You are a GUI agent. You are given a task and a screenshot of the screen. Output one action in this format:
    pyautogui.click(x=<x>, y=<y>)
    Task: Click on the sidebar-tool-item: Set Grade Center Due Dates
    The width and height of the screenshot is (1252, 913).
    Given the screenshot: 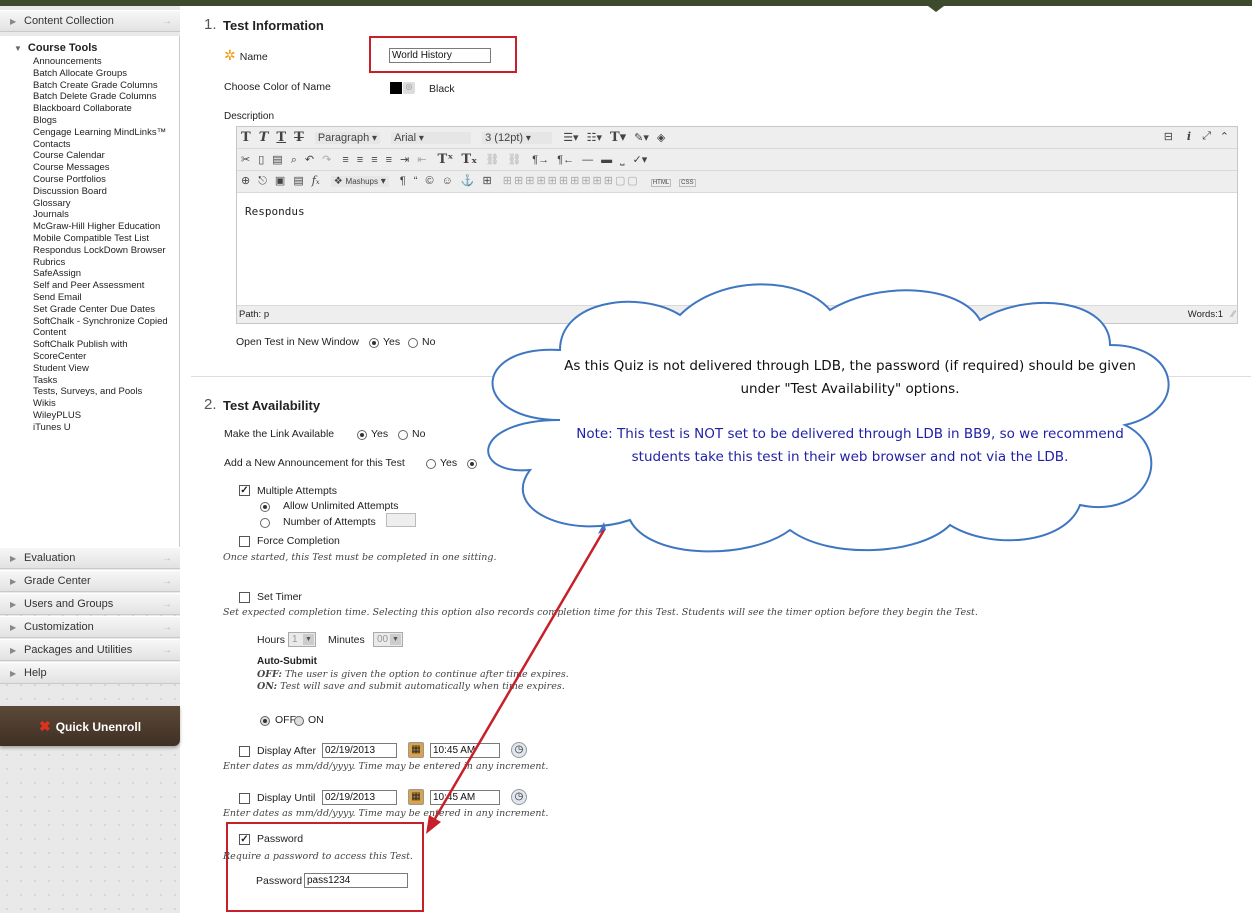 What is the action you would take?
    pyautogui.click(x=106, y=310)
    